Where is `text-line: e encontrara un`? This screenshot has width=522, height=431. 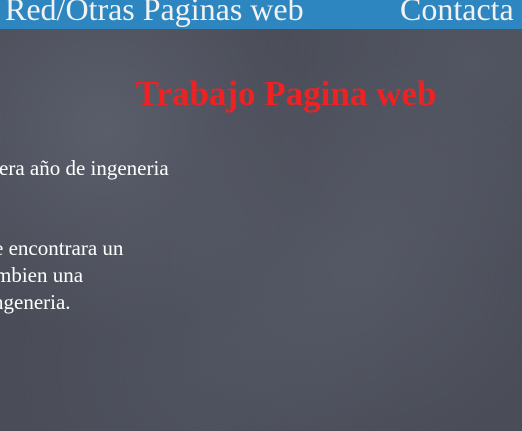
text-line: e encontrara un is located at coordinates (62, 248).